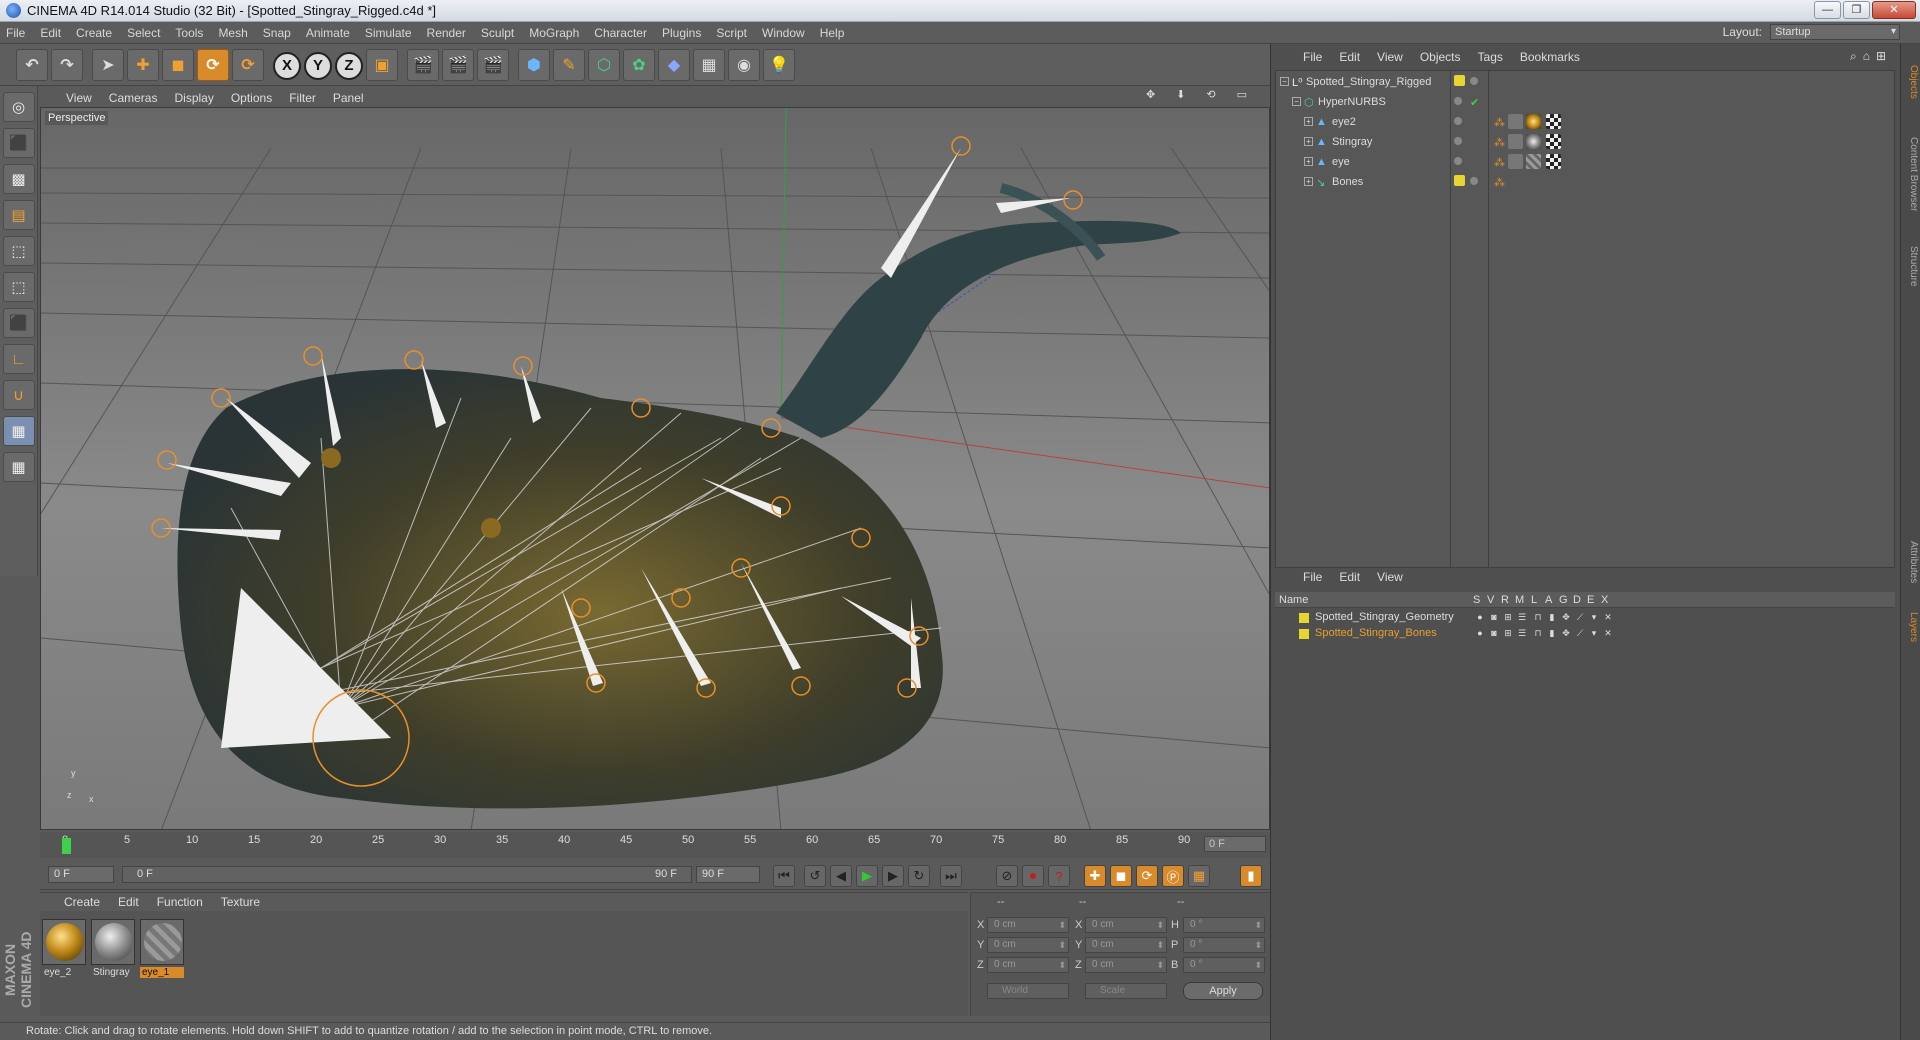 Image resolution: width=1920 pixels, height=1040 pixels. Describe the element at coordinates (388, 33) in the screenshot. I see `menu-simulate: Simulate` at that location.